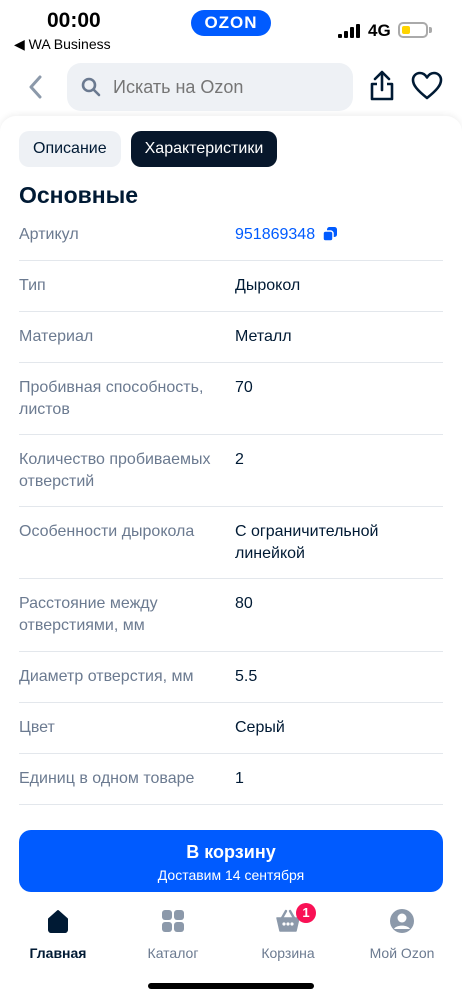 The image size is (462, 999). Describe the element at coordinates (37, 727) in the screenshot. I see `spec-key: Цвет` at that location.